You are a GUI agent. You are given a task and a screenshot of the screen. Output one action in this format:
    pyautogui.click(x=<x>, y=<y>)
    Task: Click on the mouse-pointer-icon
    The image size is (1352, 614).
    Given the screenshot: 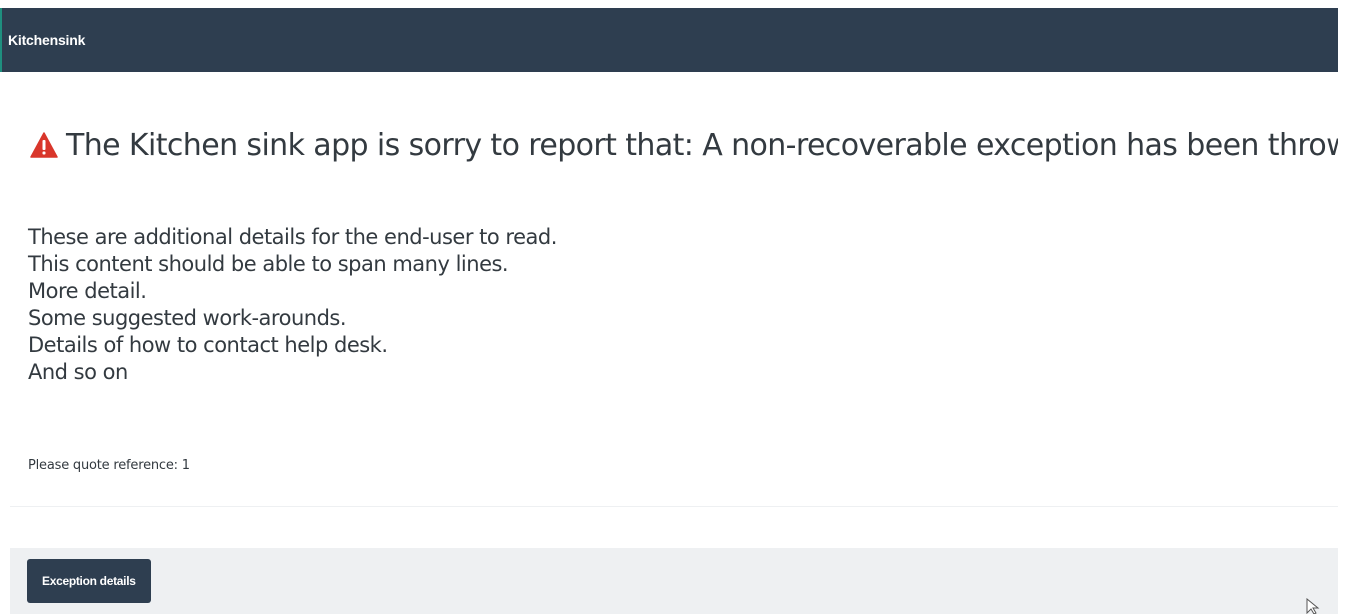 What is the action you would take?
    pyautogui.click(x=1313, y=606)
    